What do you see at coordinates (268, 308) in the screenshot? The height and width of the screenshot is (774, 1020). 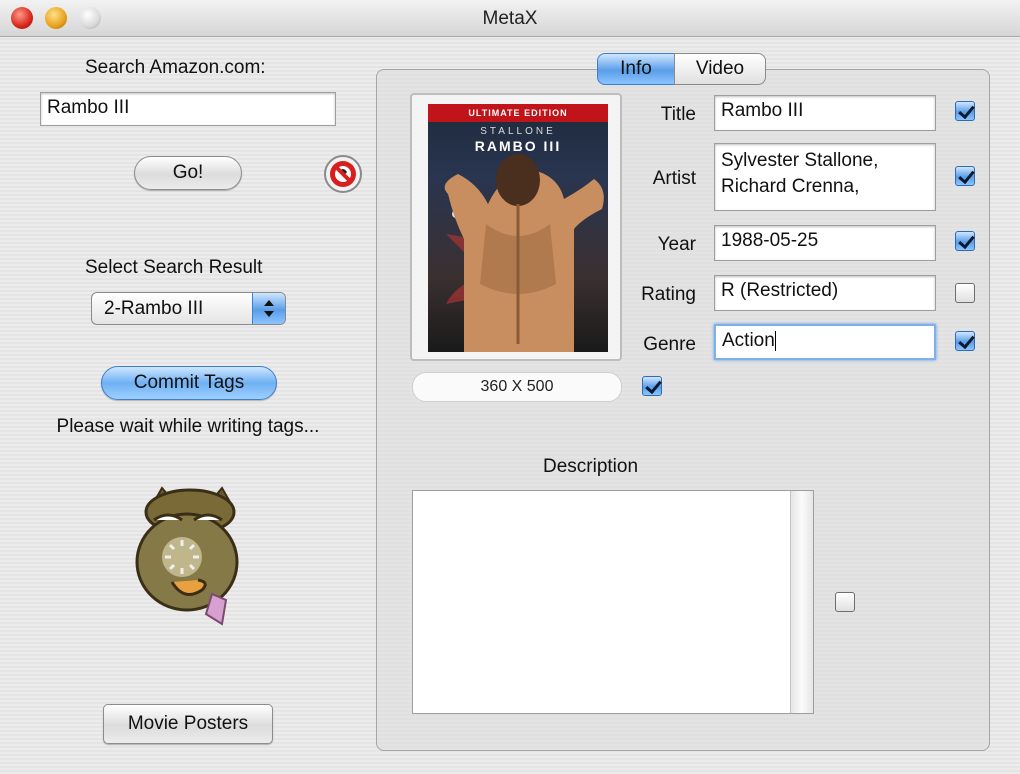 I see `select-arrows-icon` at bounding box center [268, 308].